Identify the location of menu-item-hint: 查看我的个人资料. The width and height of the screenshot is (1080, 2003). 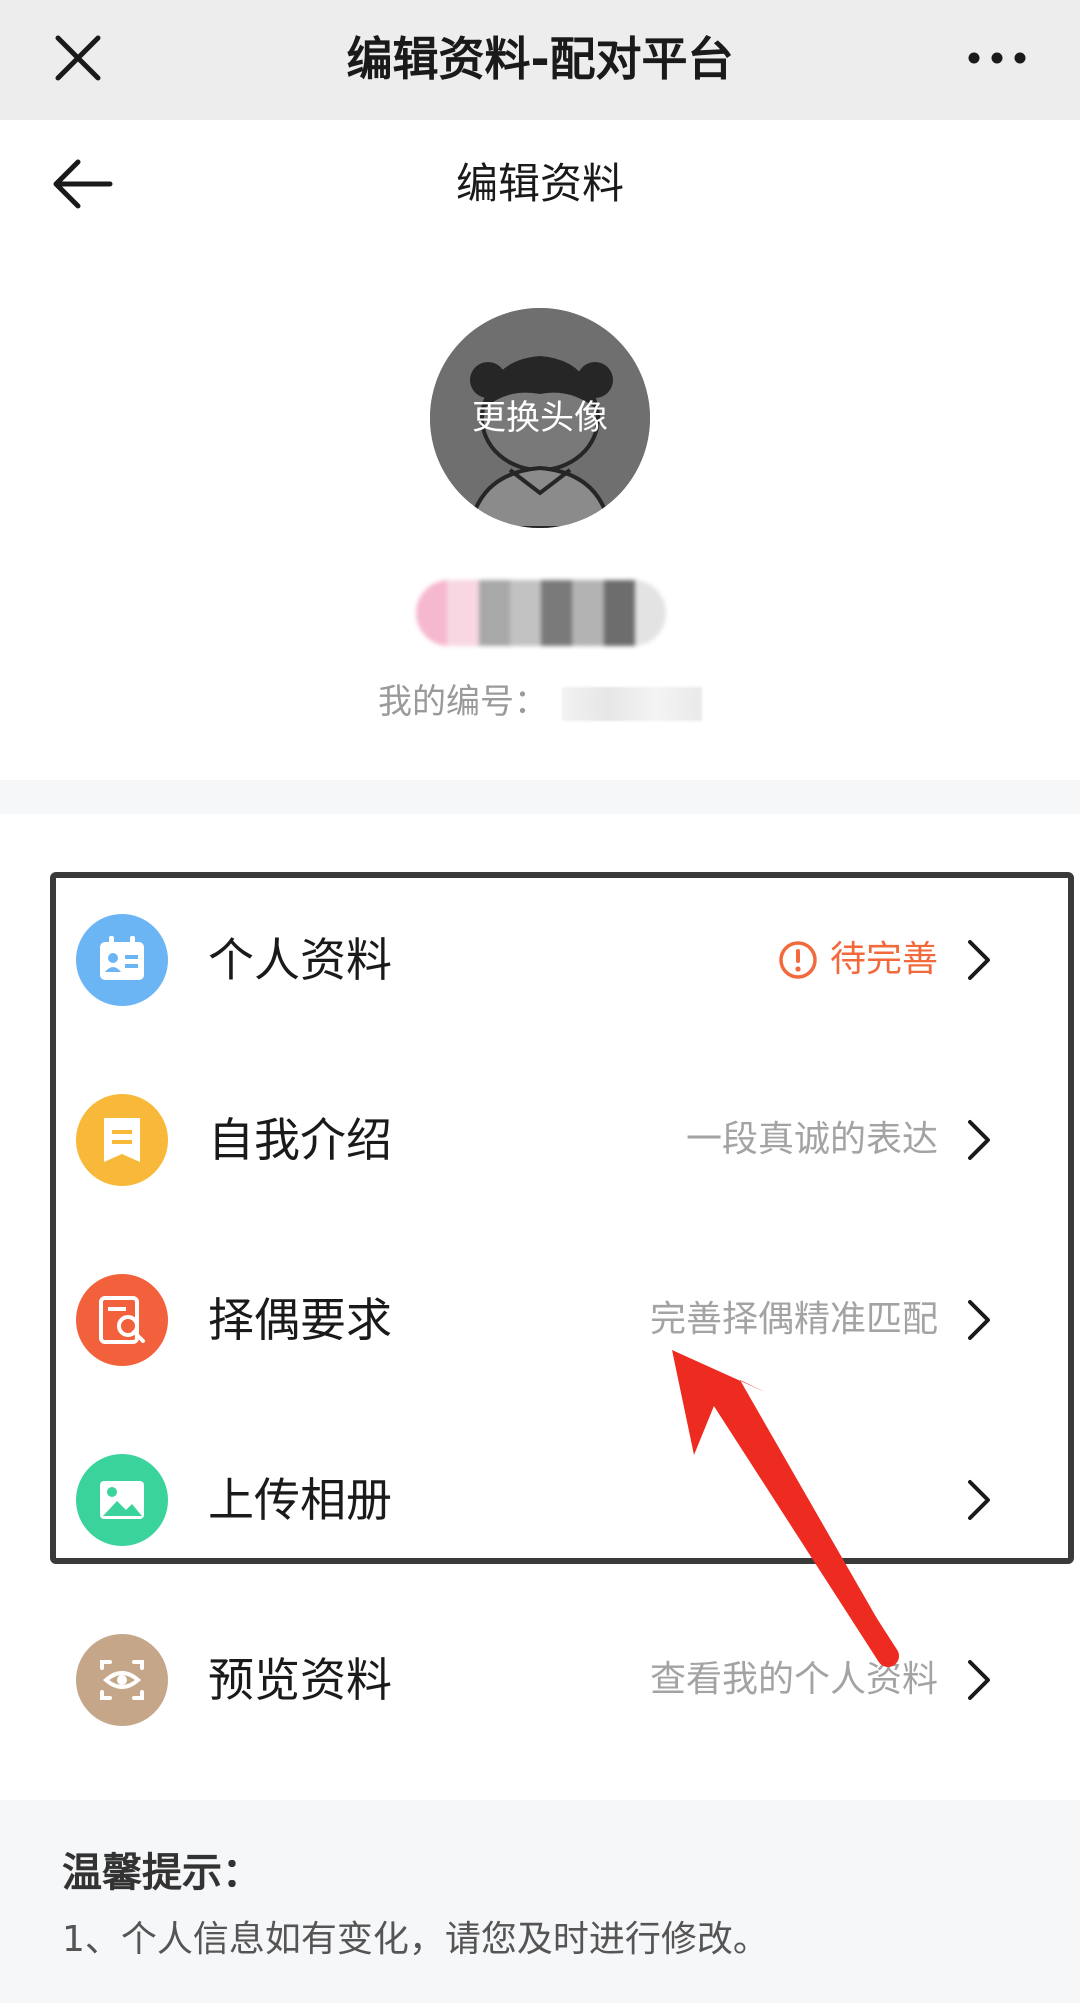
(793, 1679).